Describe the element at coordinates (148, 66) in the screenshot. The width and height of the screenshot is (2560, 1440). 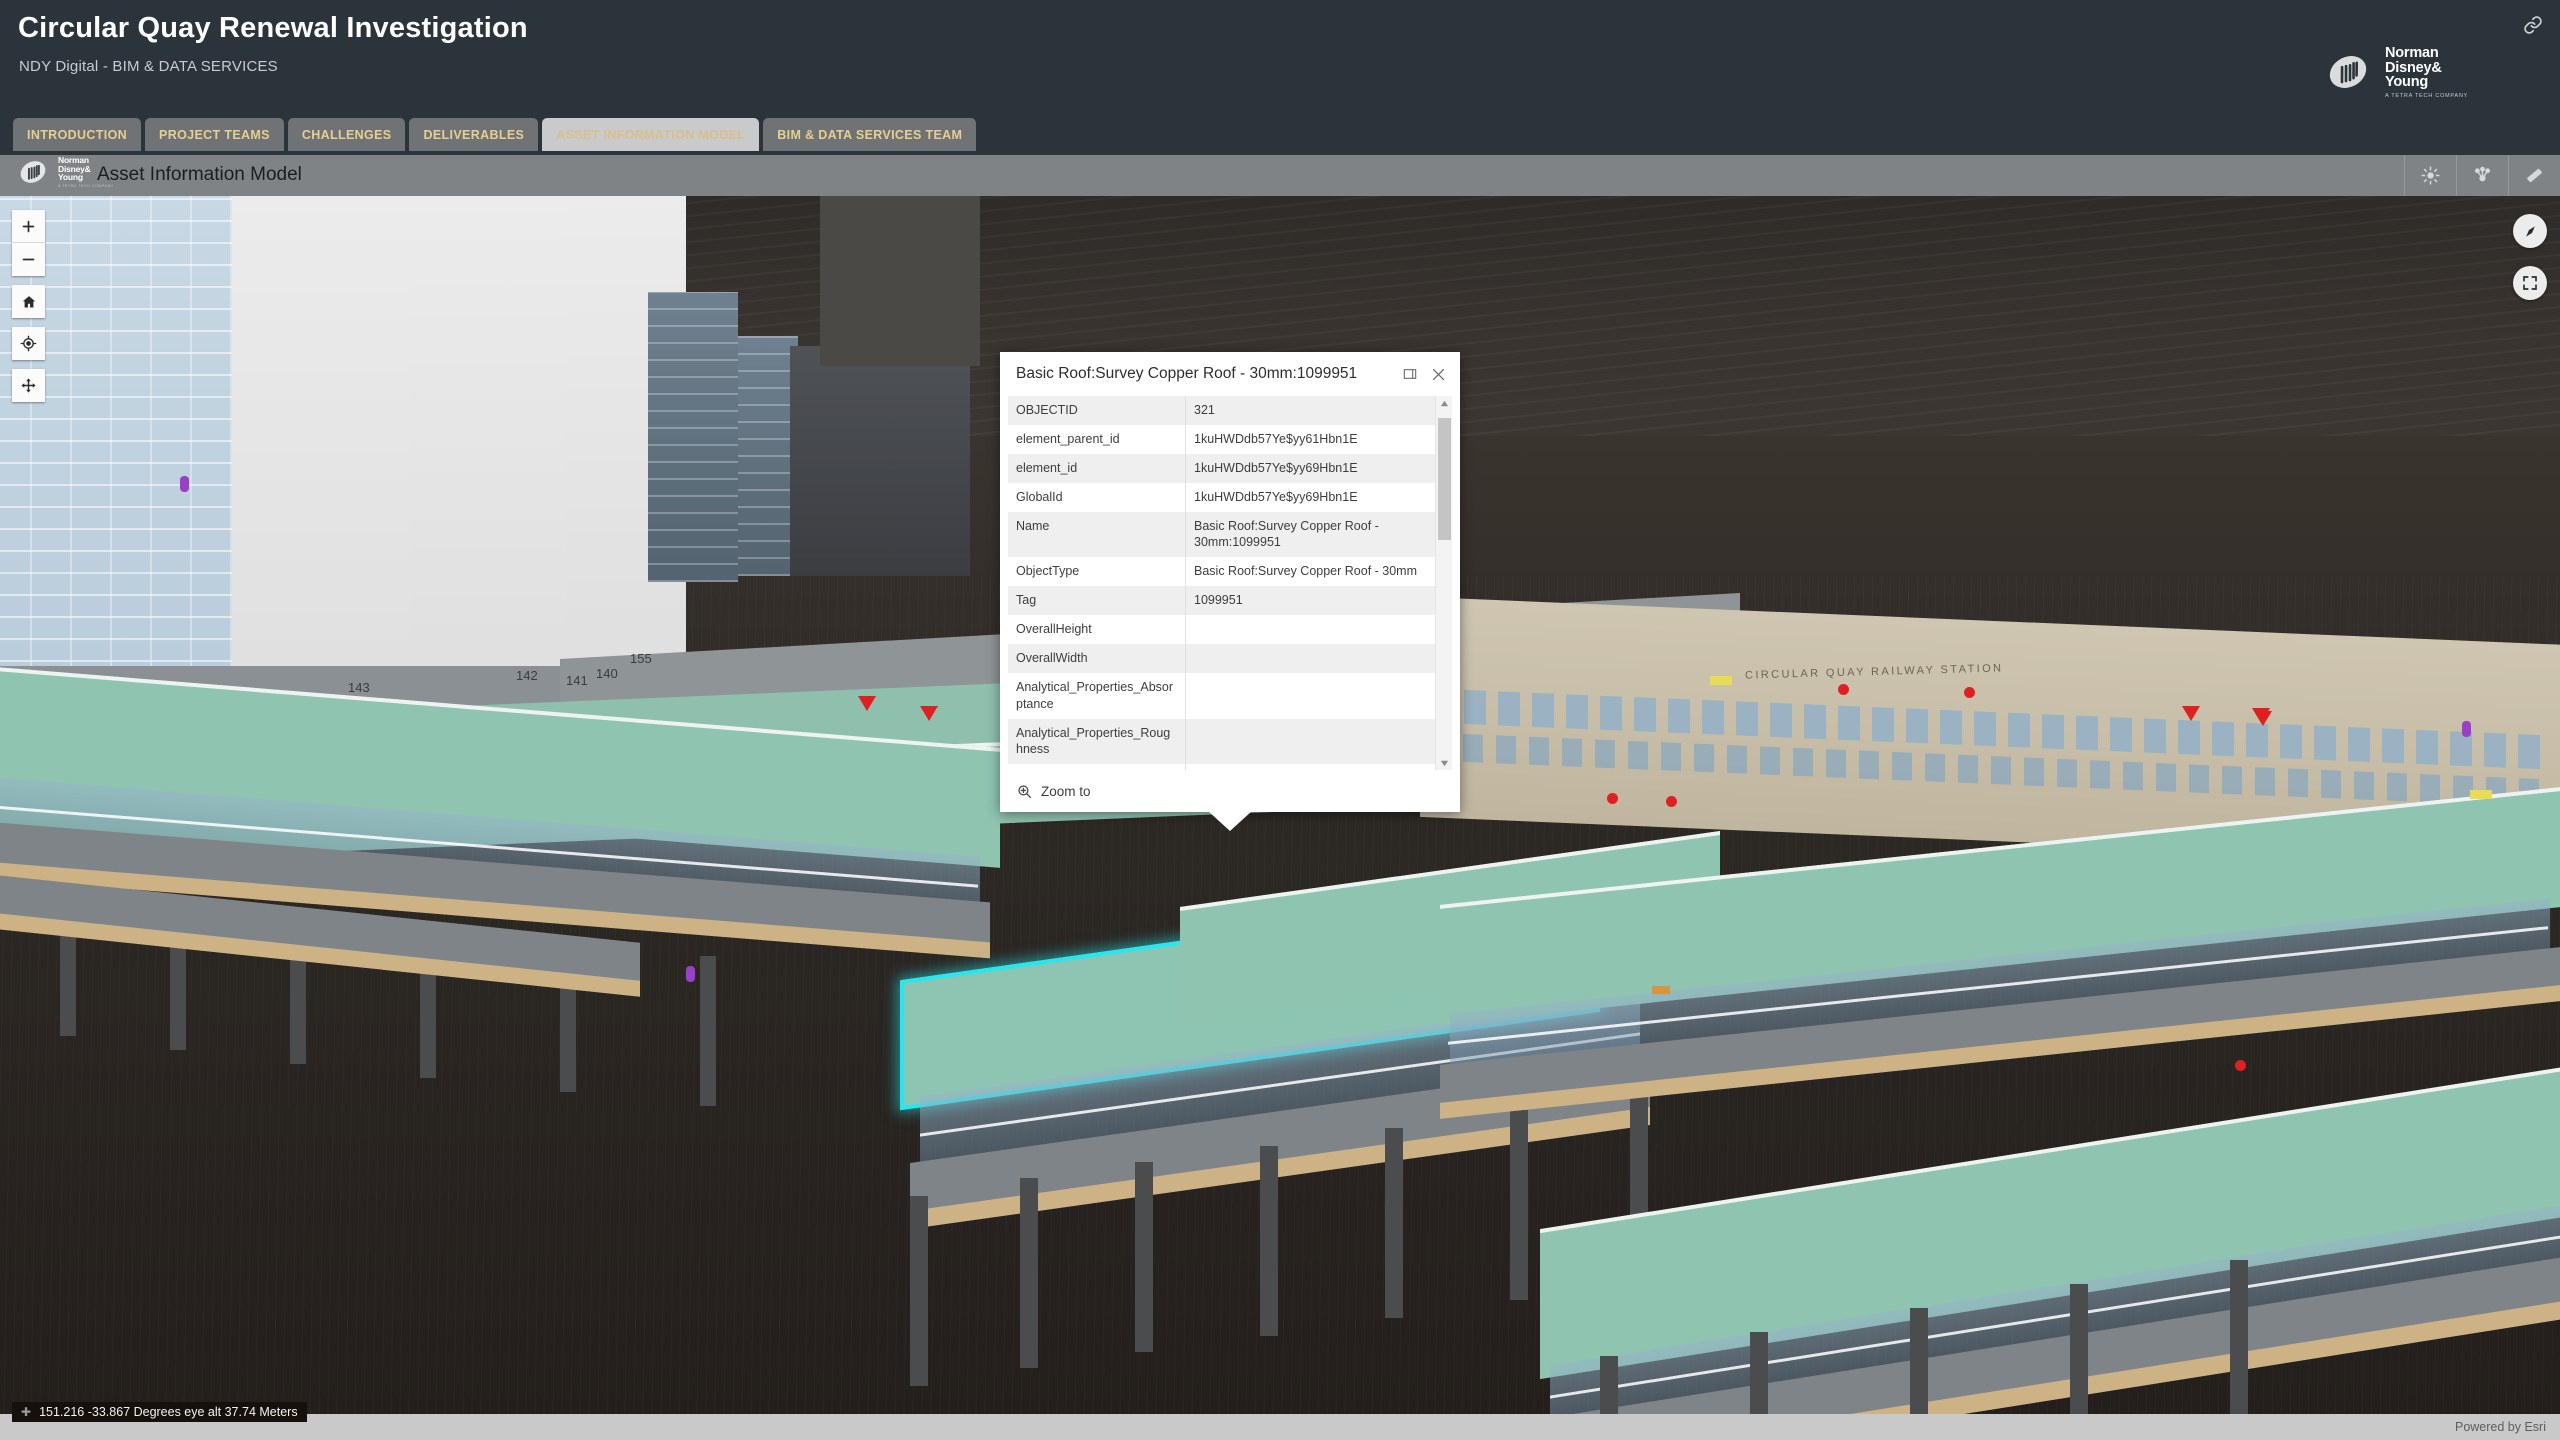
I see `page-subtitle: NDY Digital - BIM & DATA SERVICES` at that location.